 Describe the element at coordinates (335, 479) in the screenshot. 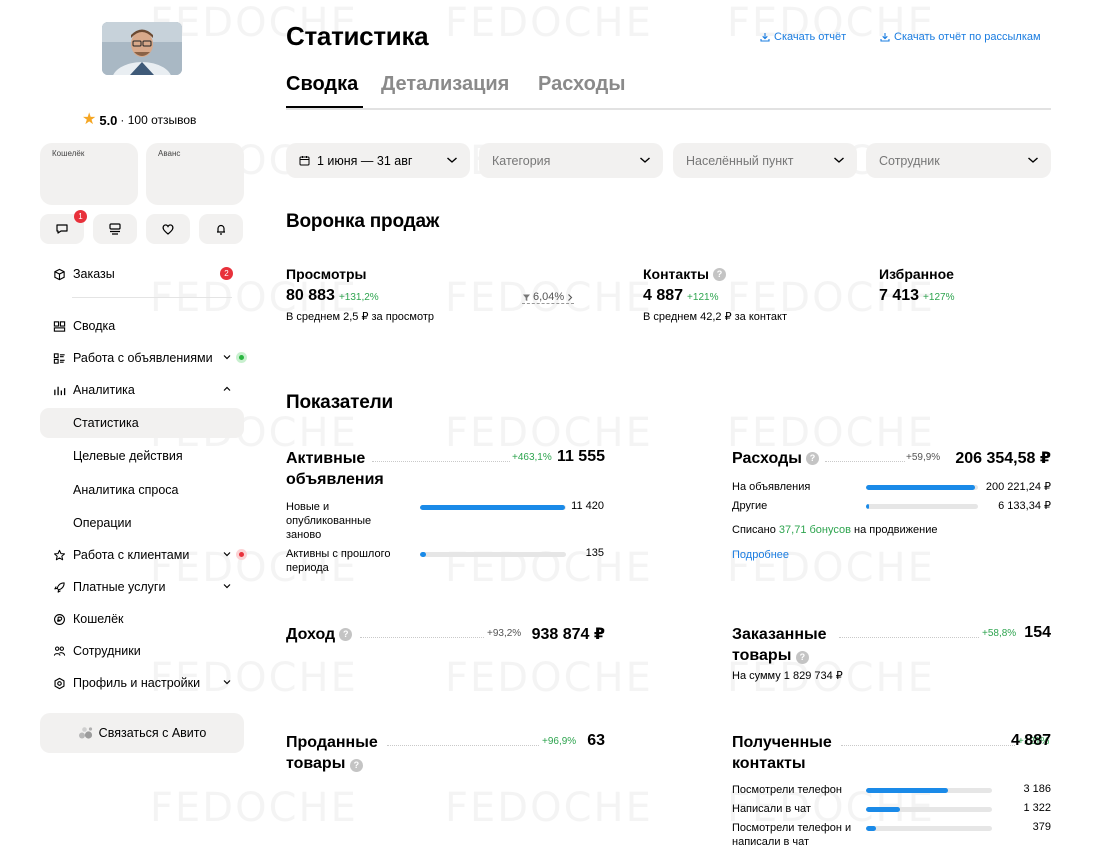

I see `active-ads-label-line2: объявления` at that location.